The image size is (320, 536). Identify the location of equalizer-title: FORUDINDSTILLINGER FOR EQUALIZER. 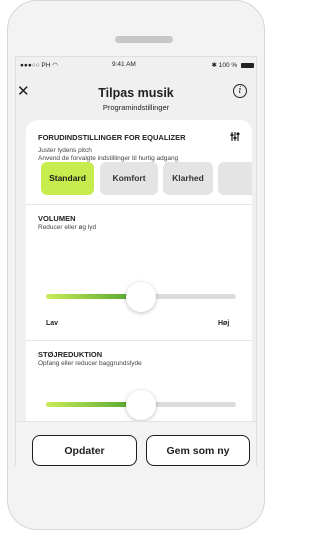
(112, 137).